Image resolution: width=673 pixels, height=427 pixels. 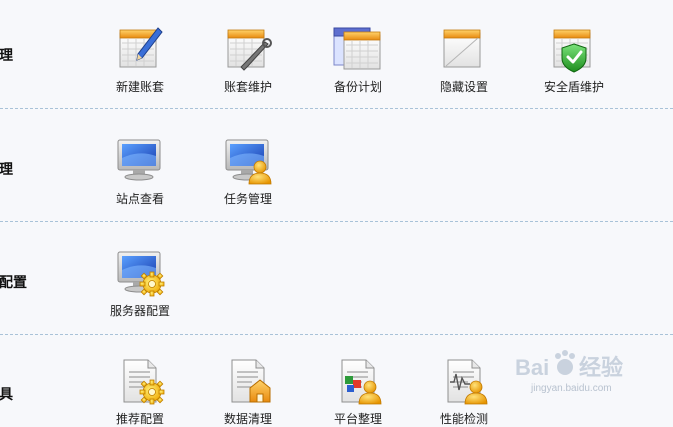 I want to click on section-3-title: 配置, so click(x=13, y=282).